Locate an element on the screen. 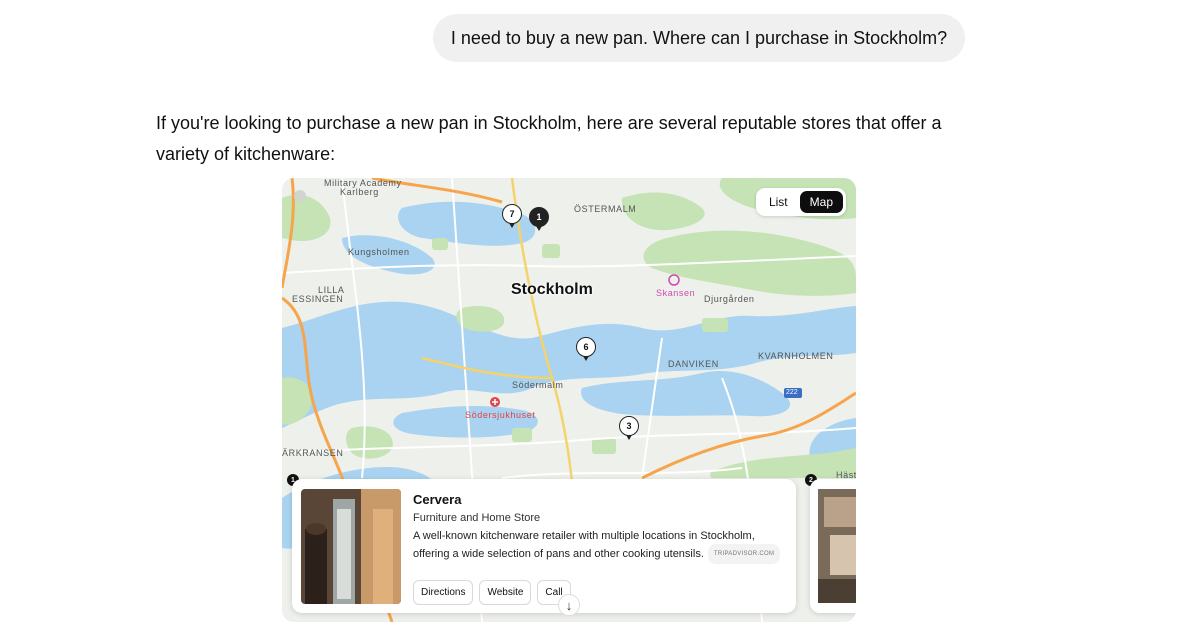 This screenshot has width=1200, height=628. road-shield-222: 222 is located at coordinates (792, 392).